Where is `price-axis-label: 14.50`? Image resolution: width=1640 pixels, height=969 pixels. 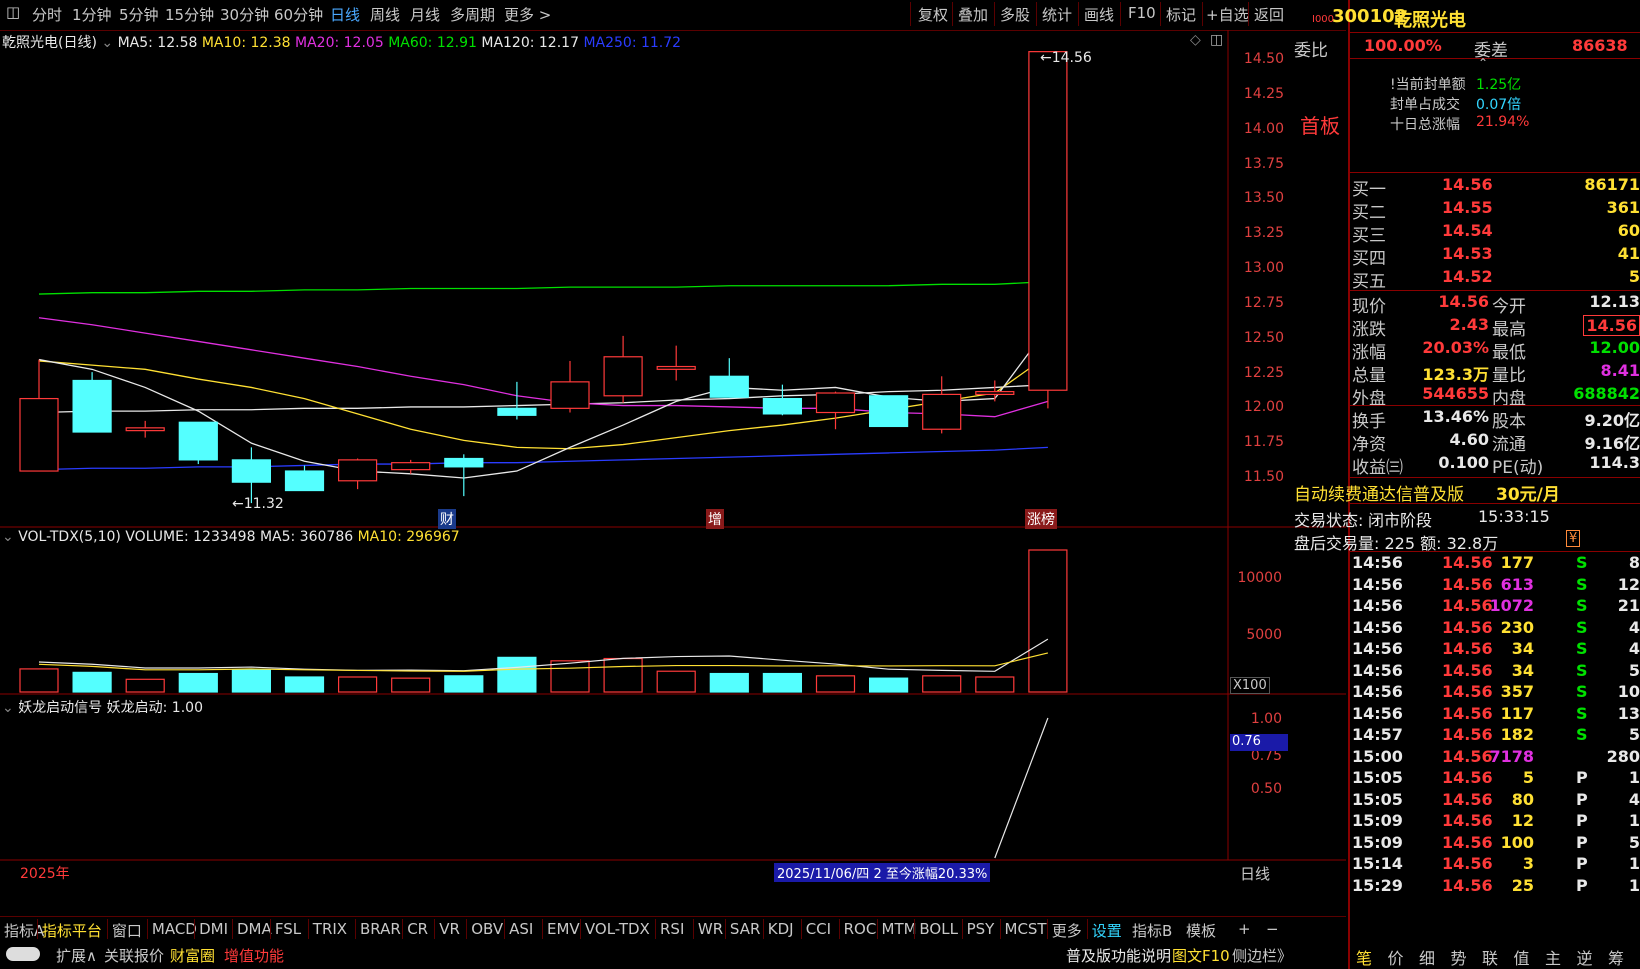
price-axis-label: 14.50 is located at coordinates (1263, 59).